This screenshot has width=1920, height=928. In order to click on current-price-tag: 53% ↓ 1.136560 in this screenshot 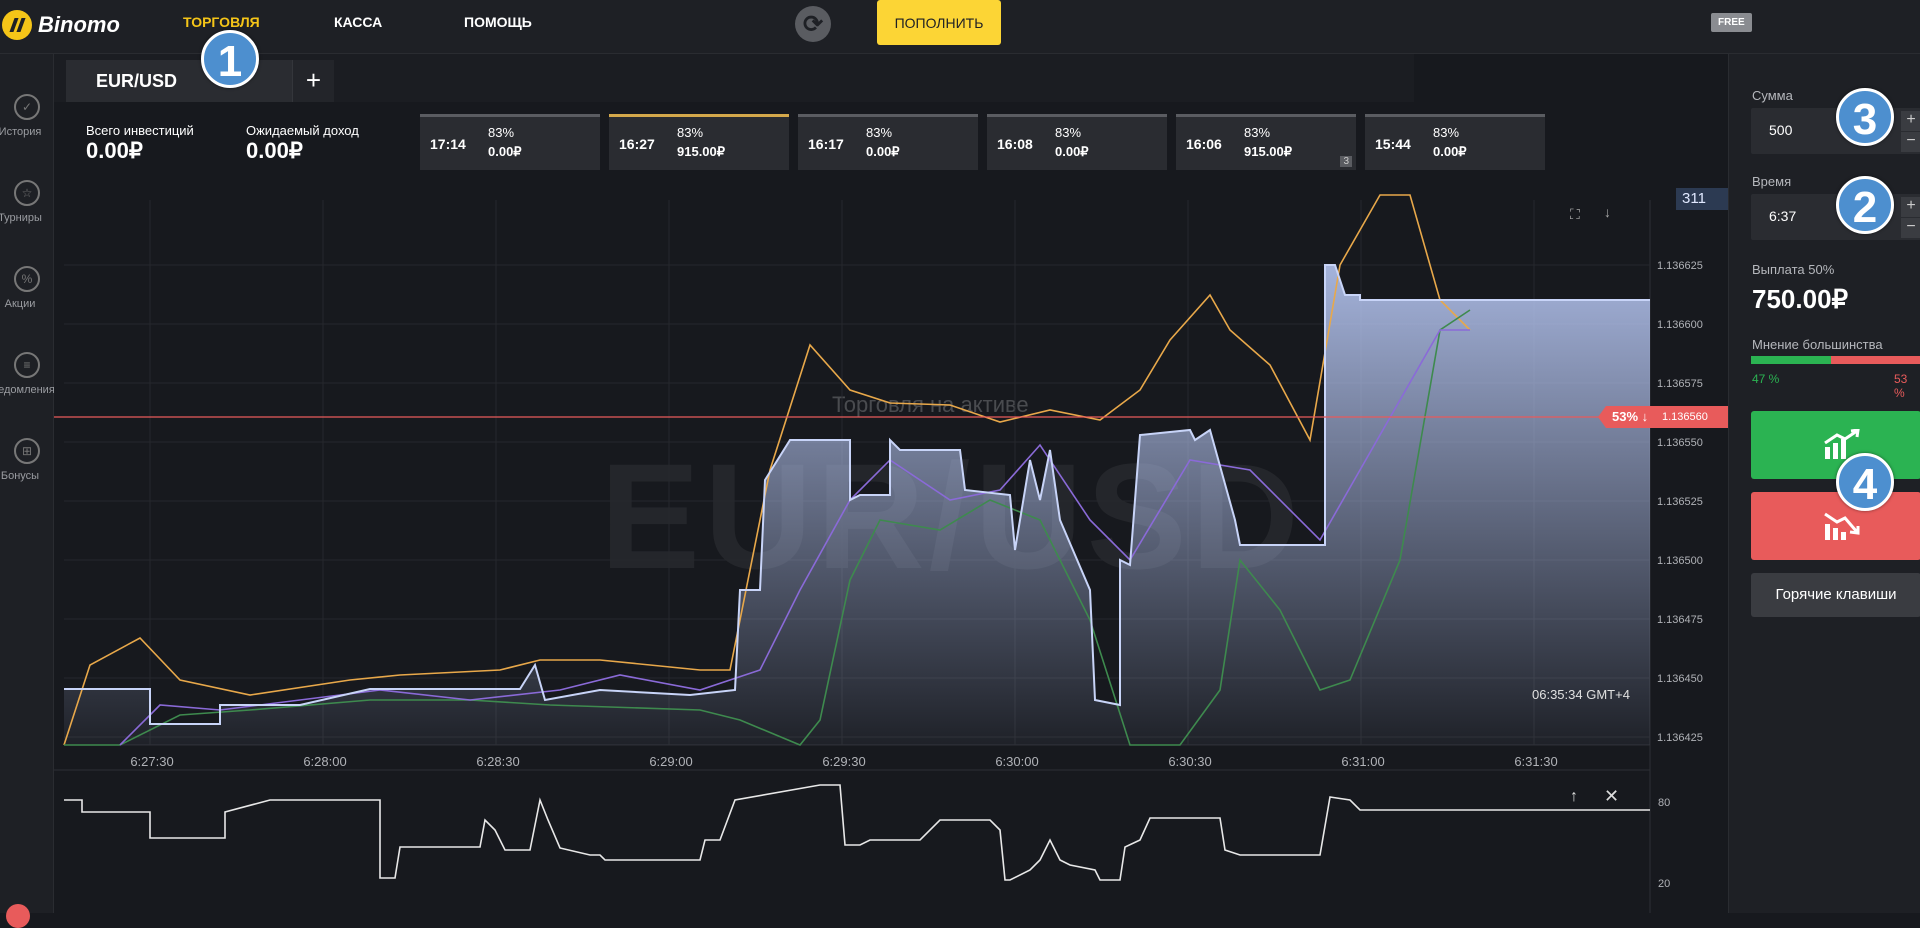, I will do `click(1663, 417)`.